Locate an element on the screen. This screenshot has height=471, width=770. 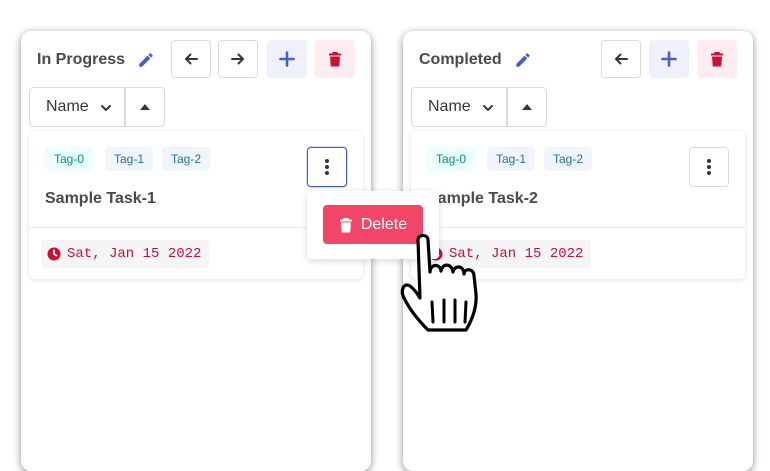
arrow-right-icon is located at coordinates (237, 59).